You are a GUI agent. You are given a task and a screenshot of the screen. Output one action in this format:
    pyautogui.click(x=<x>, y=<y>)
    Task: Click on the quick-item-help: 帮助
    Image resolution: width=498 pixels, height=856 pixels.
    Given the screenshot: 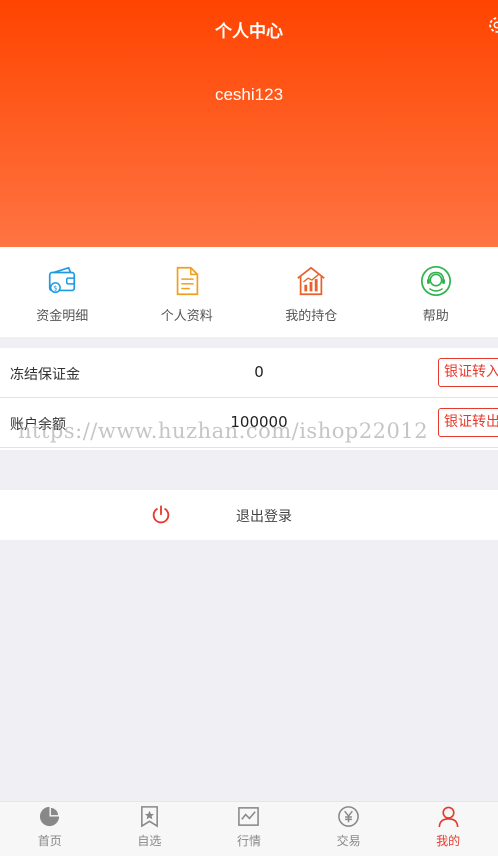 What is the action you would take?
    pyautogui.click(x=436, y=292)
    